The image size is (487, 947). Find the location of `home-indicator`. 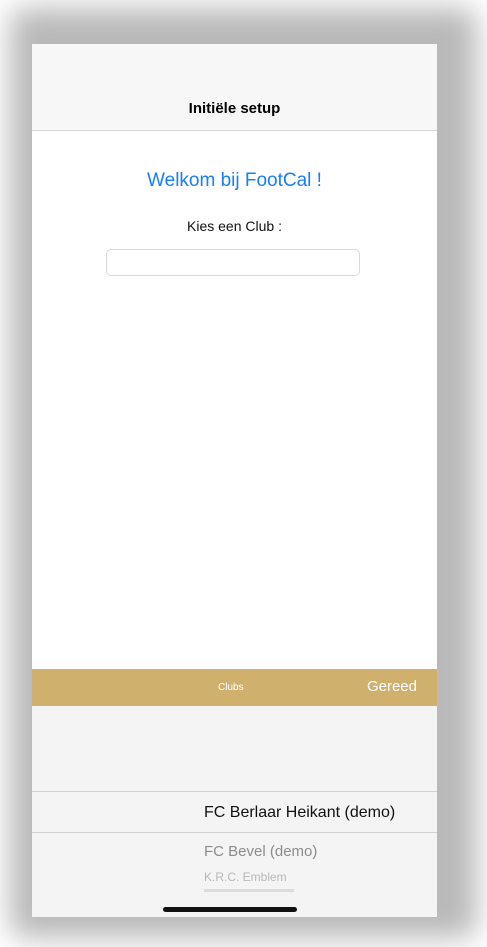

home-indicator is located at coordinates (230, 909).